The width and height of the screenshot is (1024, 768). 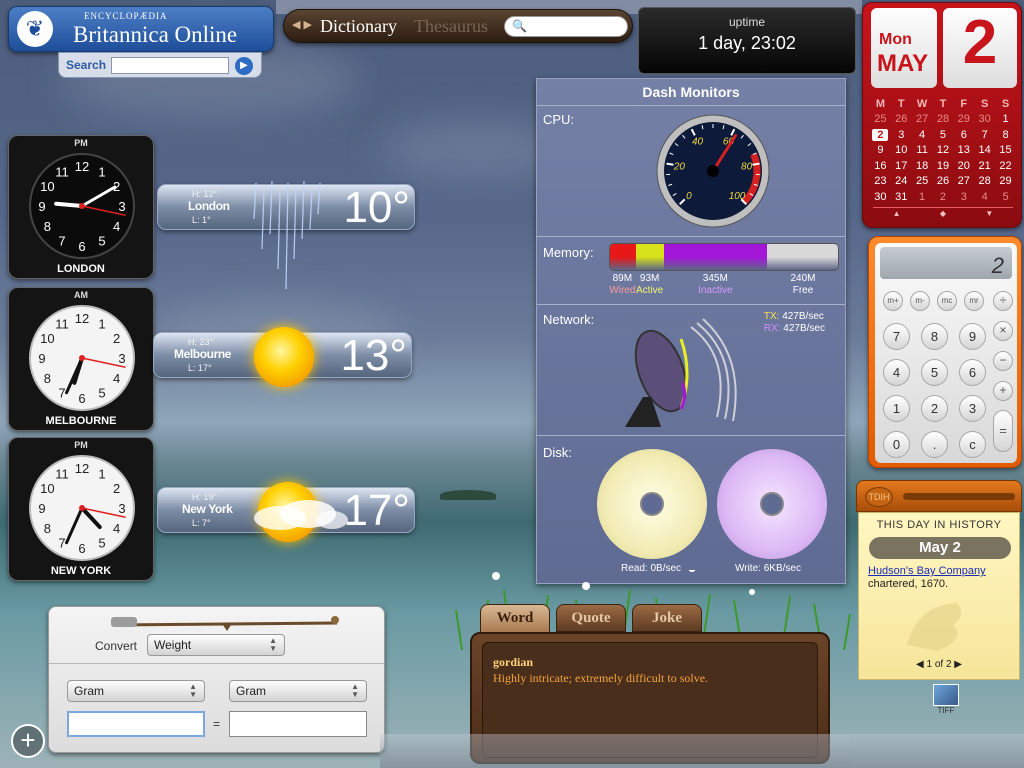 I want to click on divider, so click(x=691, y=435).